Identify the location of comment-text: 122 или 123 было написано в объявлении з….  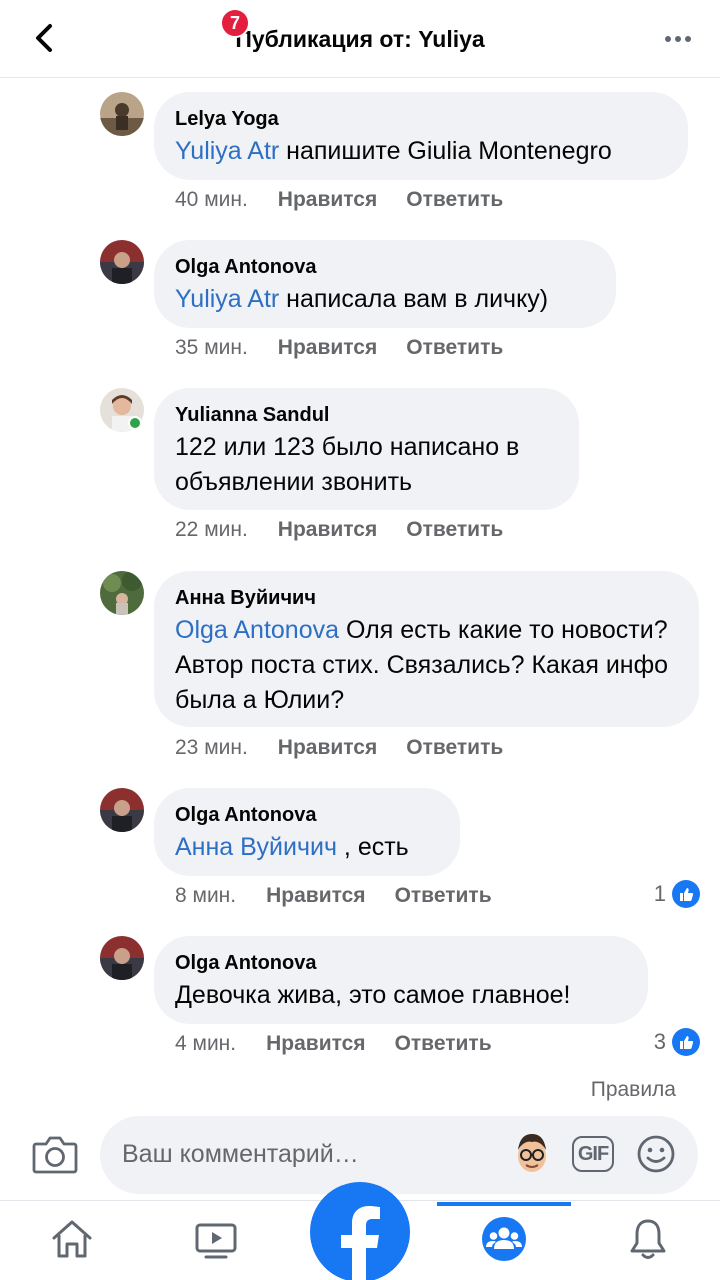
(347, 464).